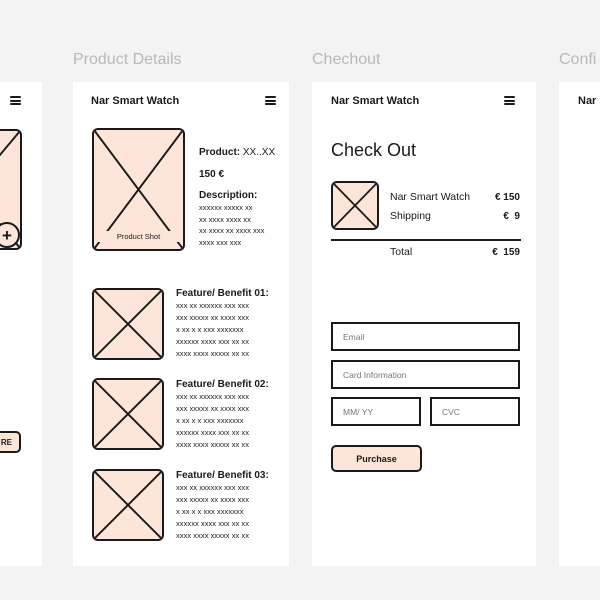 This screenshot has width=600, height=600. Describe the element at coordinates (410, 216) in the screenshot. I see `shipping-label: Shipping` at that location.